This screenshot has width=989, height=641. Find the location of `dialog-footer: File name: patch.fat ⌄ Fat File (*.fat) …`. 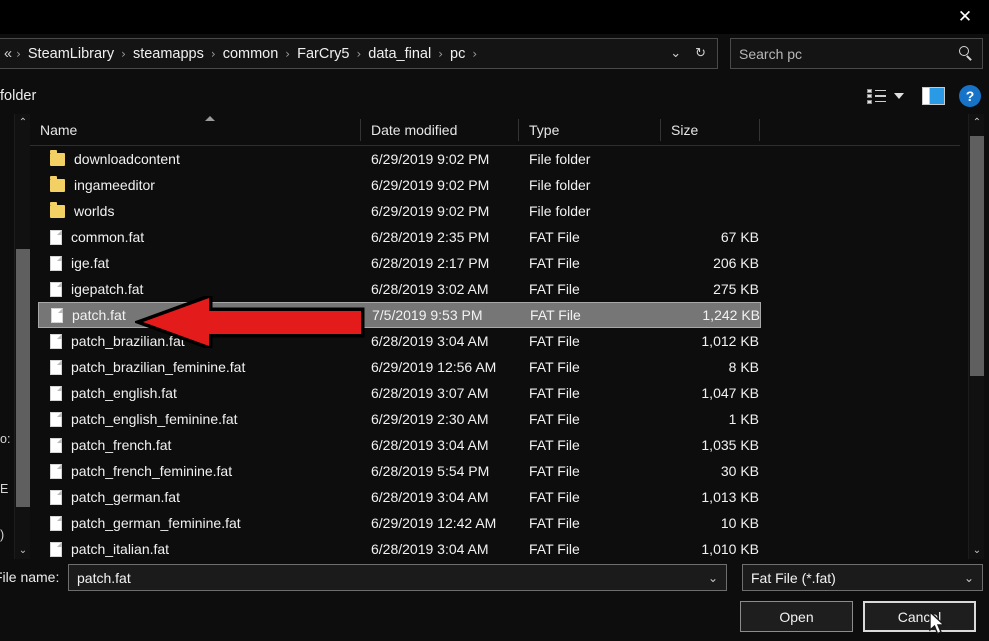

dialog-footer: File name: patch.fat ⌄ Fat File (*.fat) … is located at coordinates (494, 600).